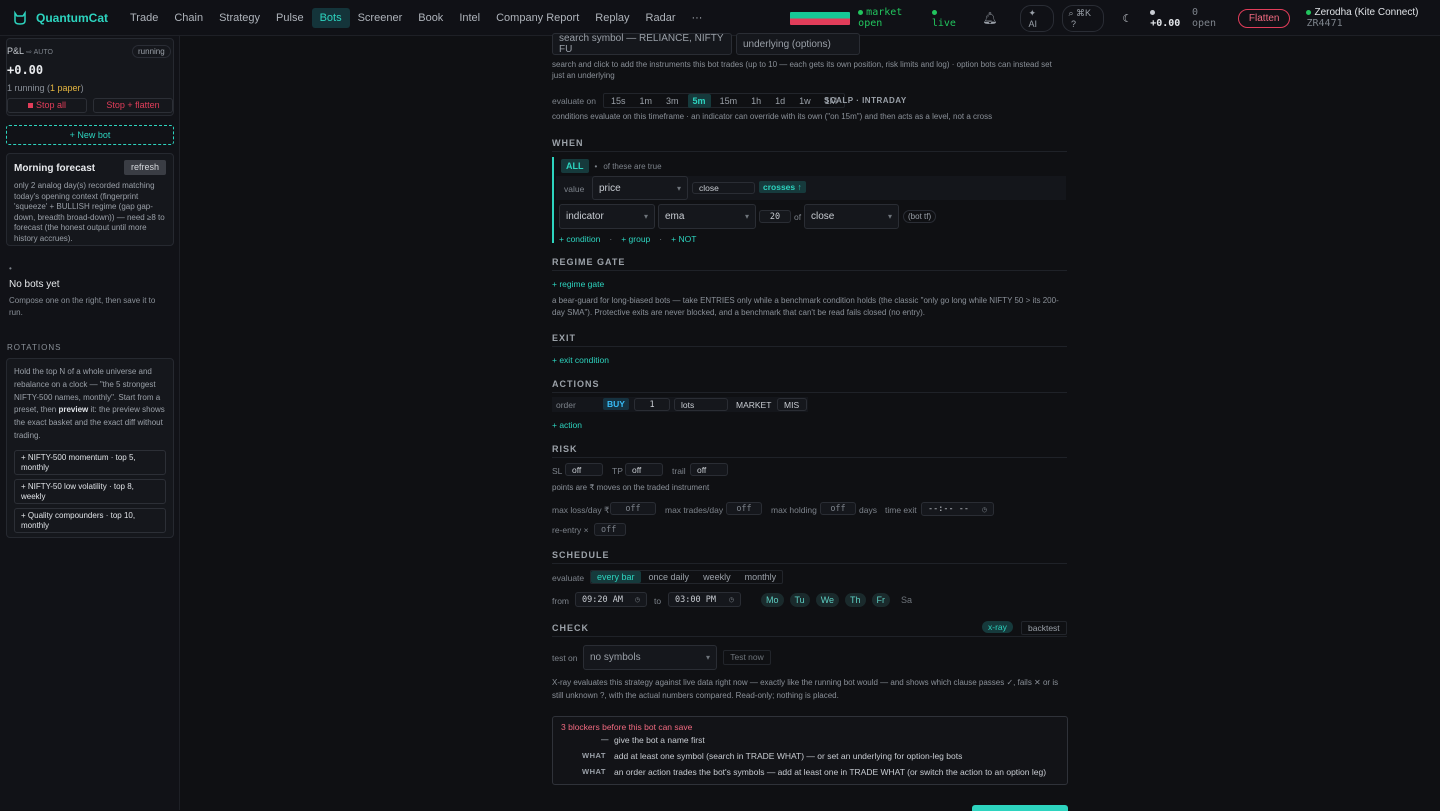  Describe the element at coordinates (584, 469) in the screenshot. I see `sl-input: off` at that location.